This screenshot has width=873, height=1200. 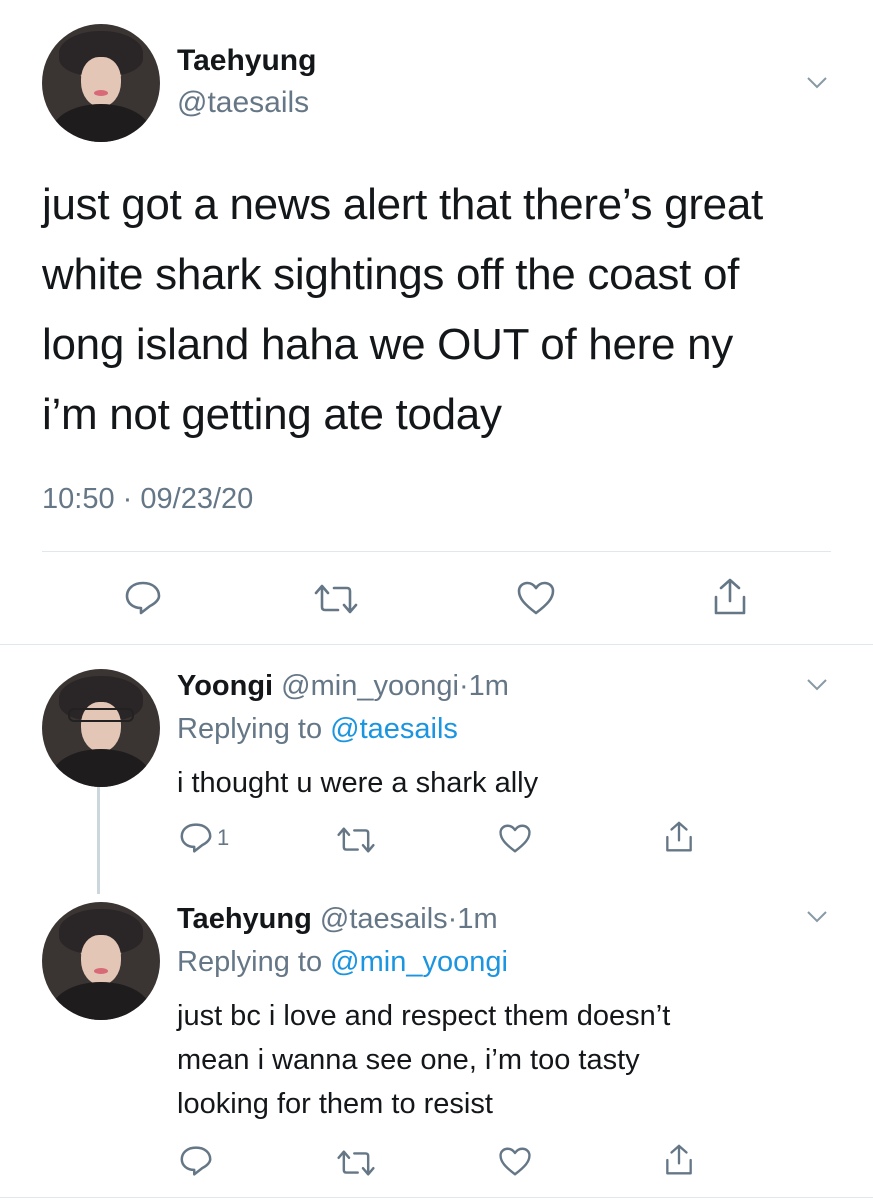 I want to click on tweet-text-line: just got a news alert that there’s great, so click(x=402, y=204).